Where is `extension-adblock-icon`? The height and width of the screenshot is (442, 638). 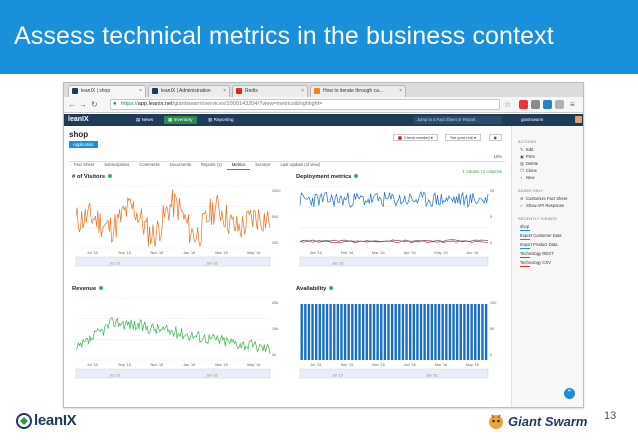
extension-adblock-icon is located at coordinates (523, 104).